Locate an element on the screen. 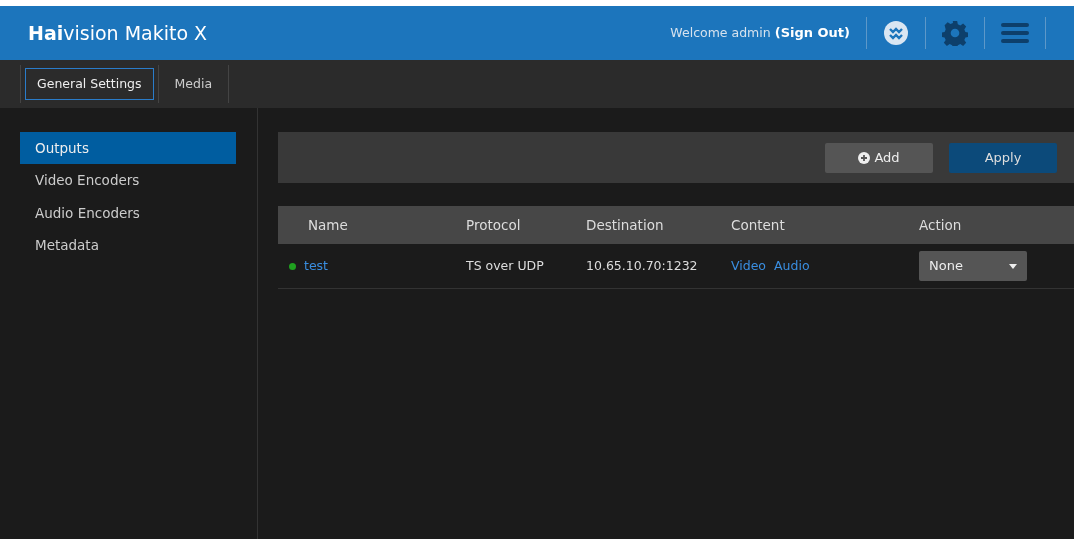 This screenshot has height=539, width=1074. sidebar-item: Metadata is located at coordinates (128, 244).